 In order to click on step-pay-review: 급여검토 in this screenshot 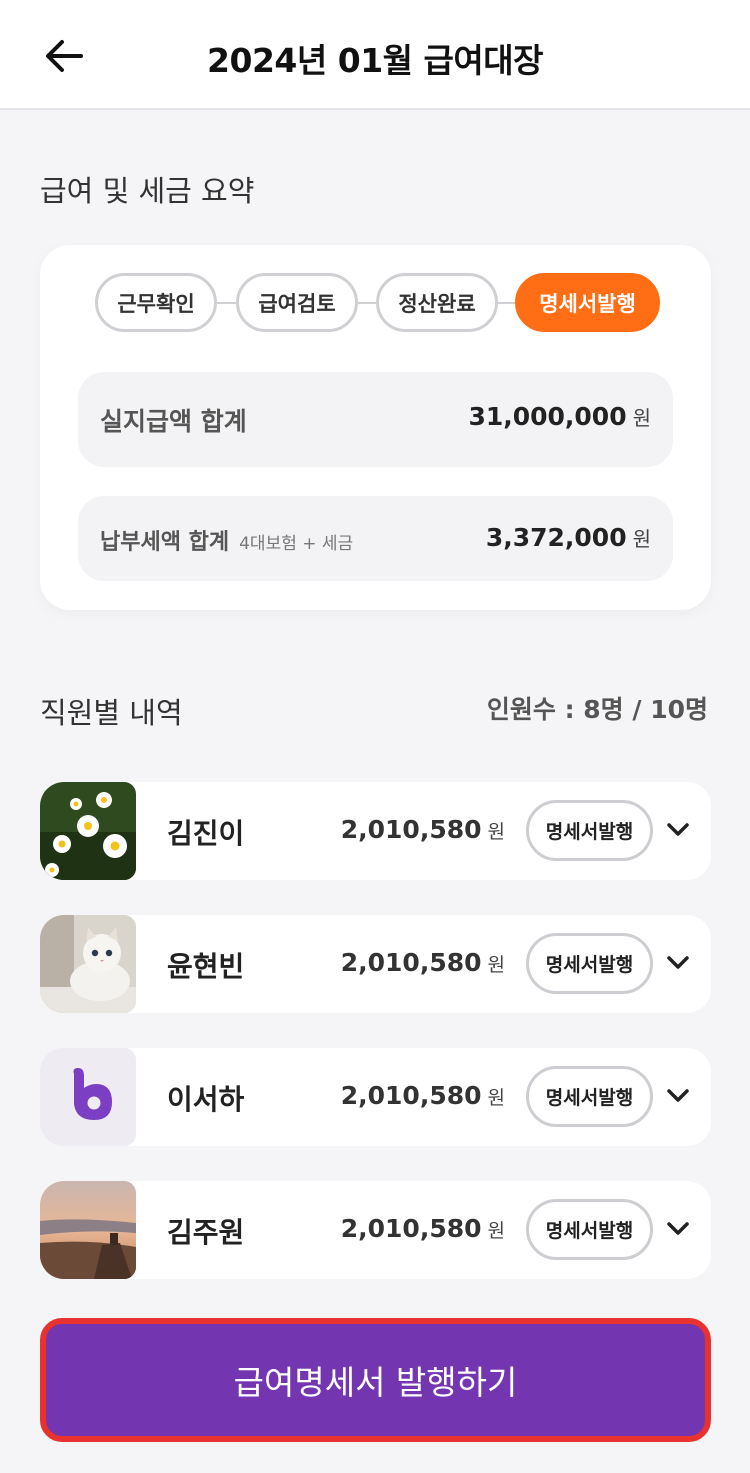, I will do `click(297, 302)`.